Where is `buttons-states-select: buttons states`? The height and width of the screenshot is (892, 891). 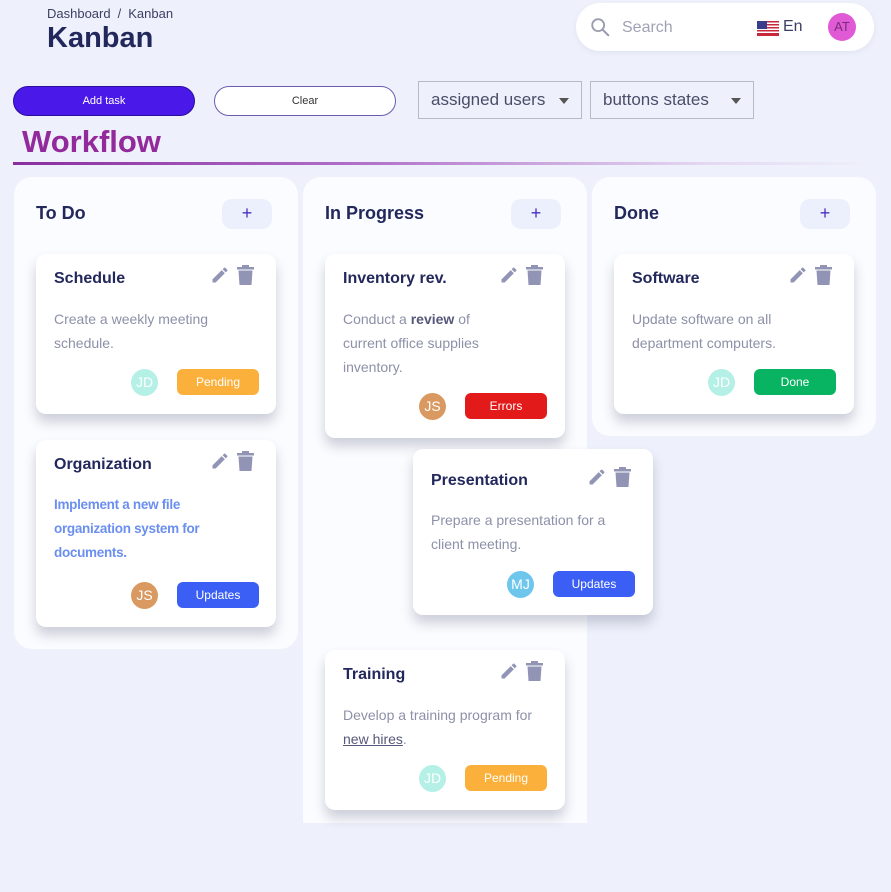
buttons-states-select: buttons states is located at coordinates (672, 100).